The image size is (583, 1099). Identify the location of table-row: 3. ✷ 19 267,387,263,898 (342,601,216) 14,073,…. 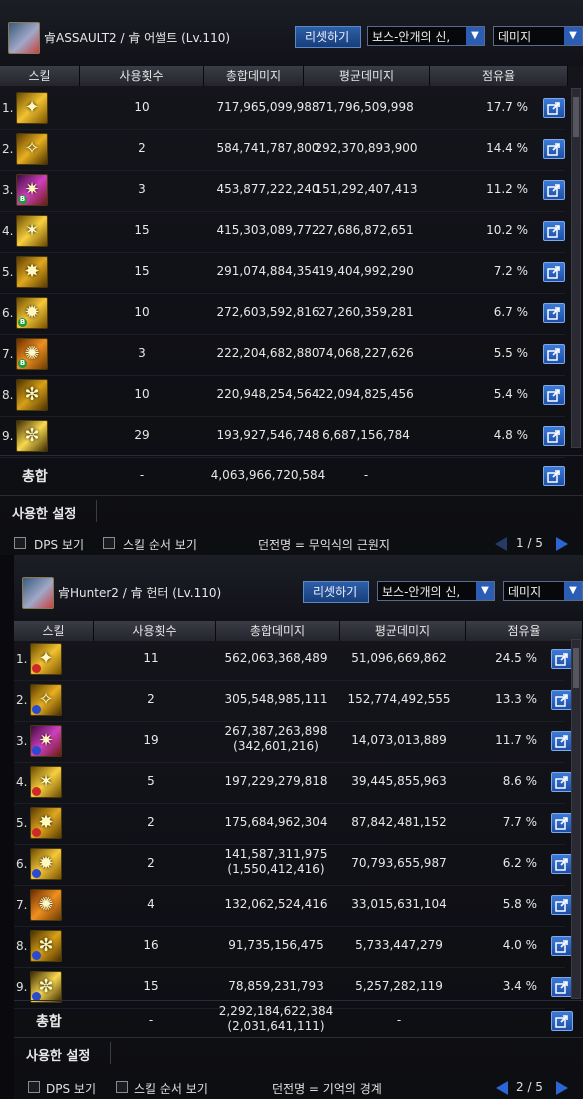
(293, 742).